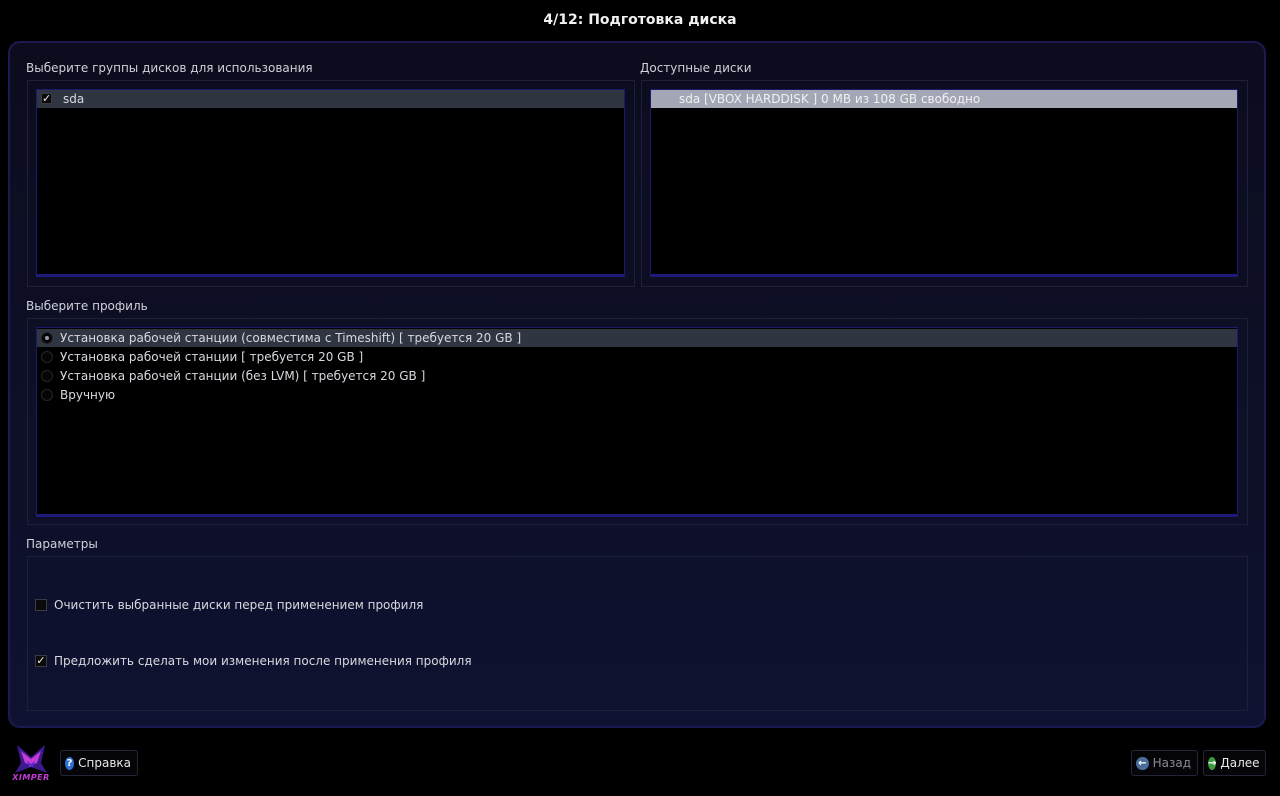 This screenshot has height=796, width=1280. Describe the element at coordinates (637, 395) in the screenshot. I see `profile-option-manual: Вручную` at that location.